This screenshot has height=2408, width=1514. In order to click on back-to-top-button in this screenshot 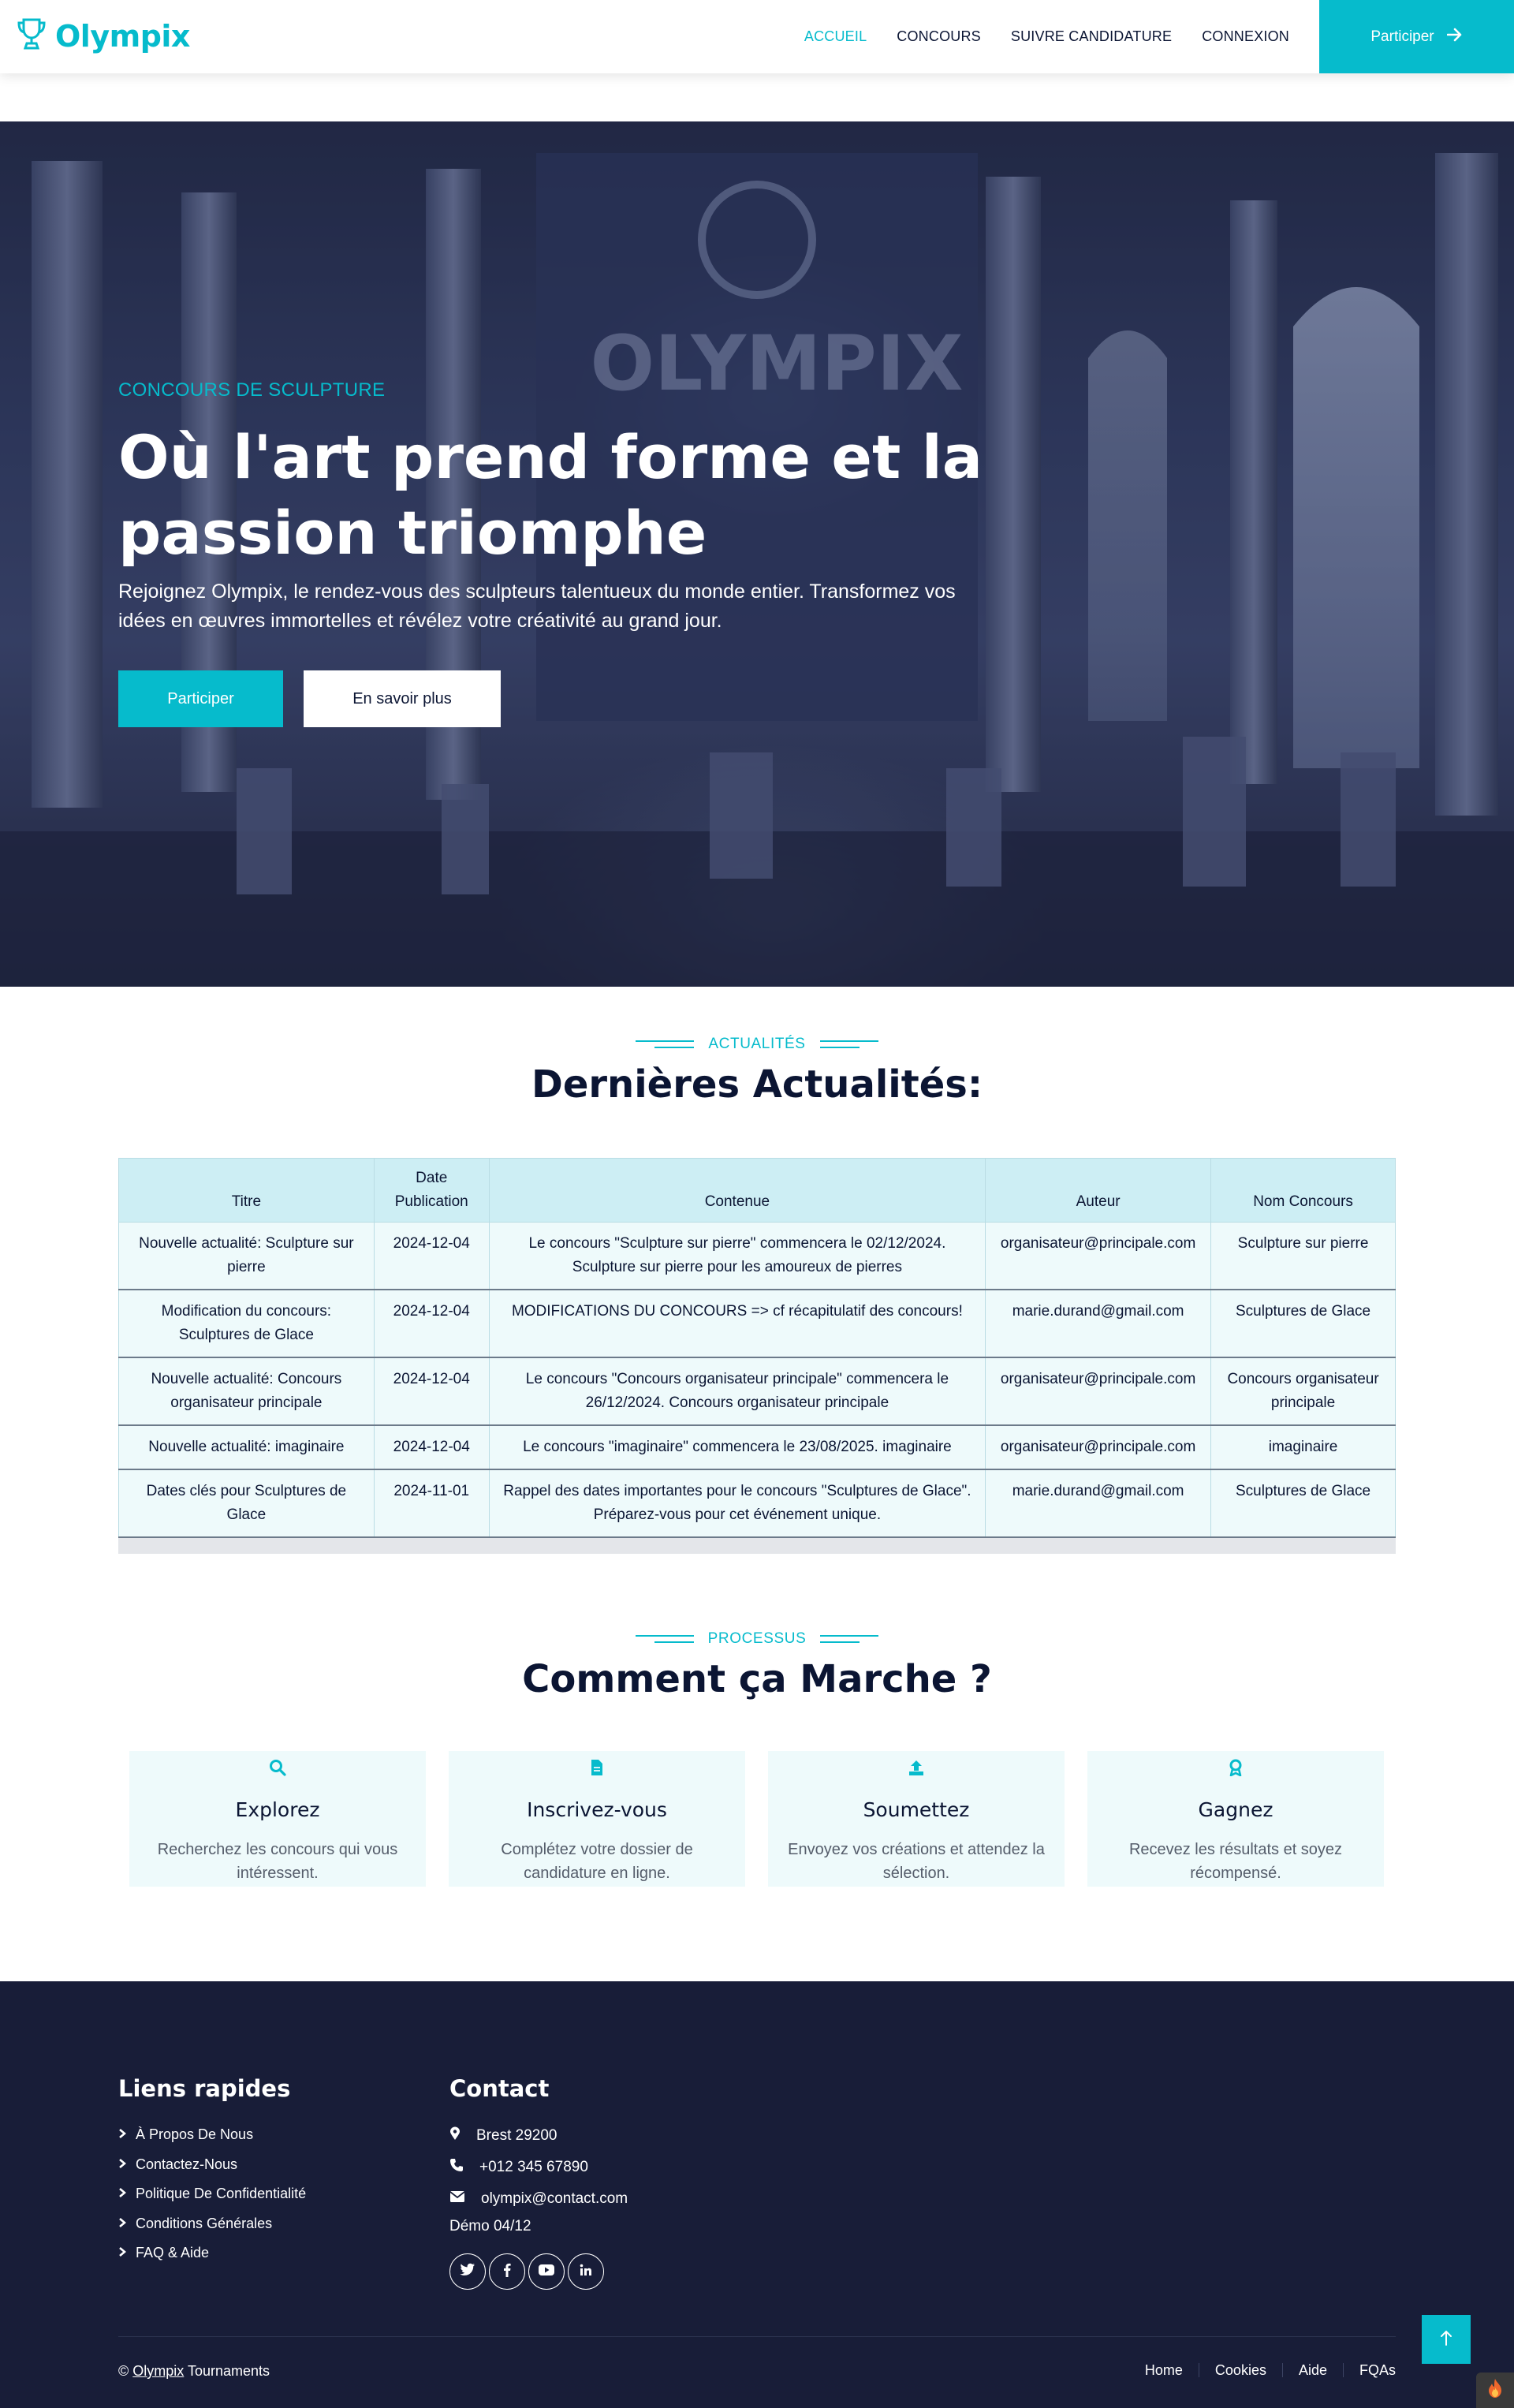, I will do `click(1446, 2339)`.